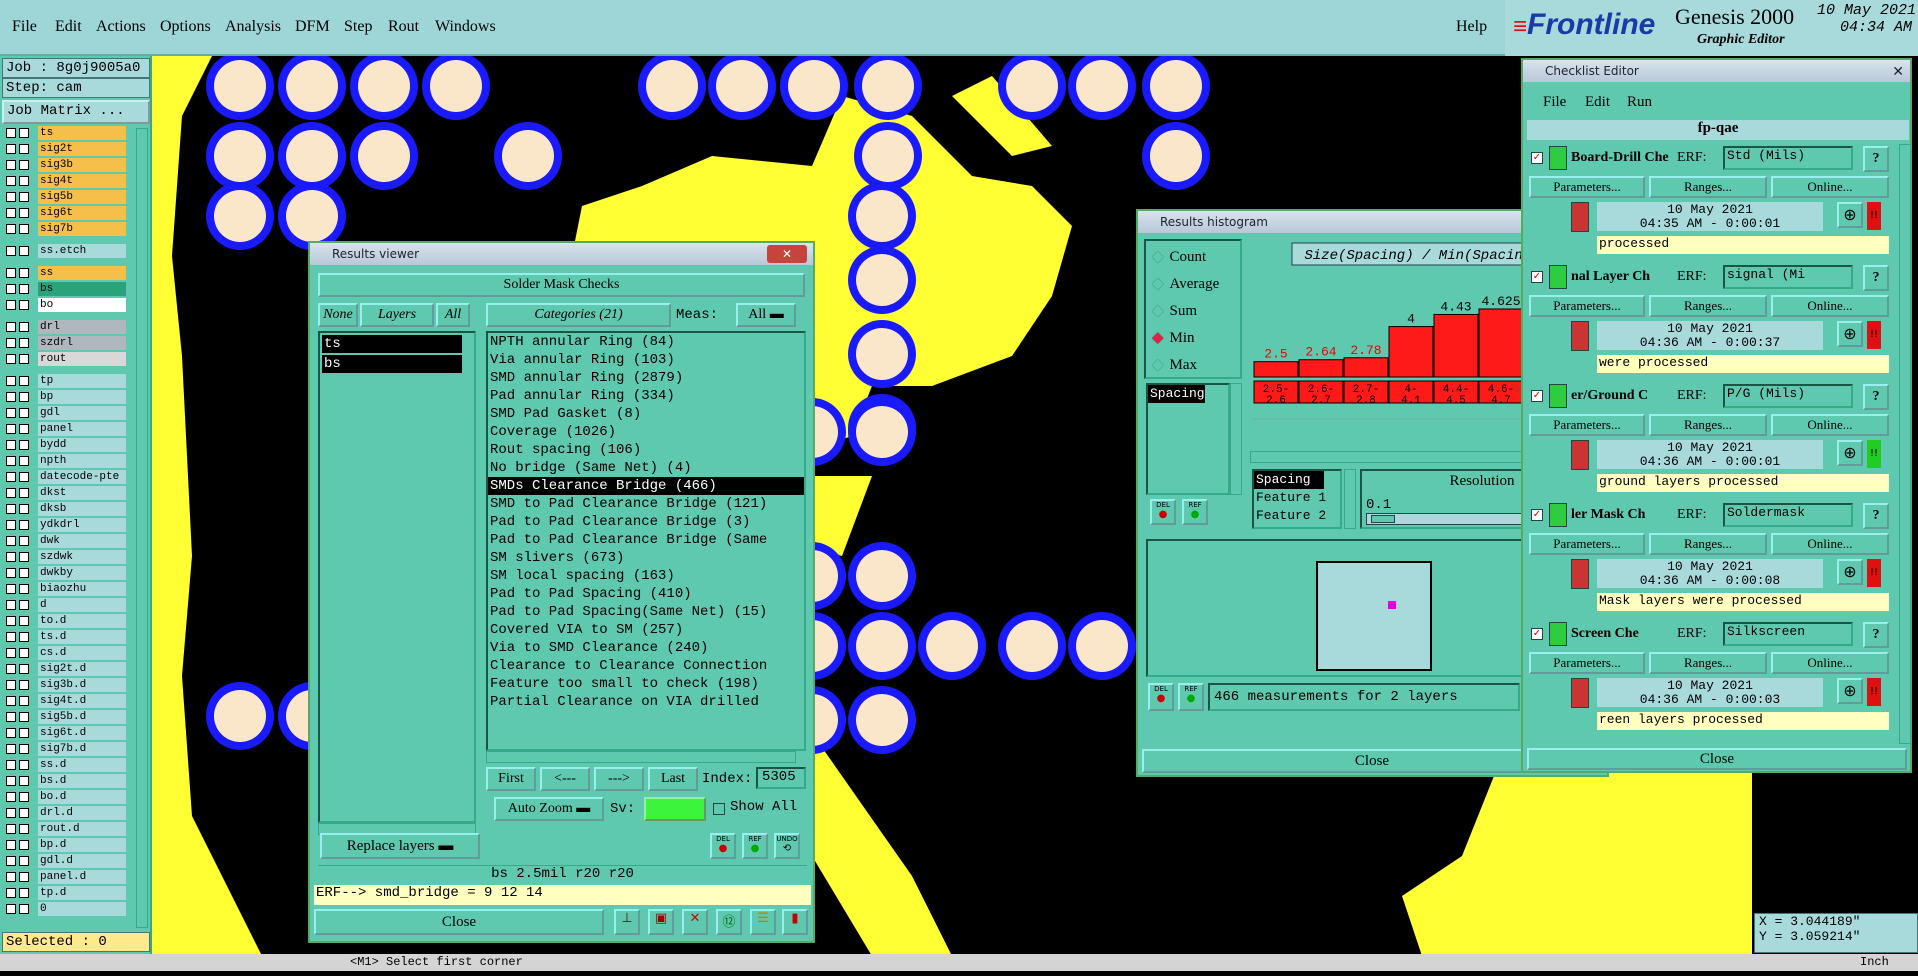  I want to click on layer-row: tp.d, so click(66, 893).